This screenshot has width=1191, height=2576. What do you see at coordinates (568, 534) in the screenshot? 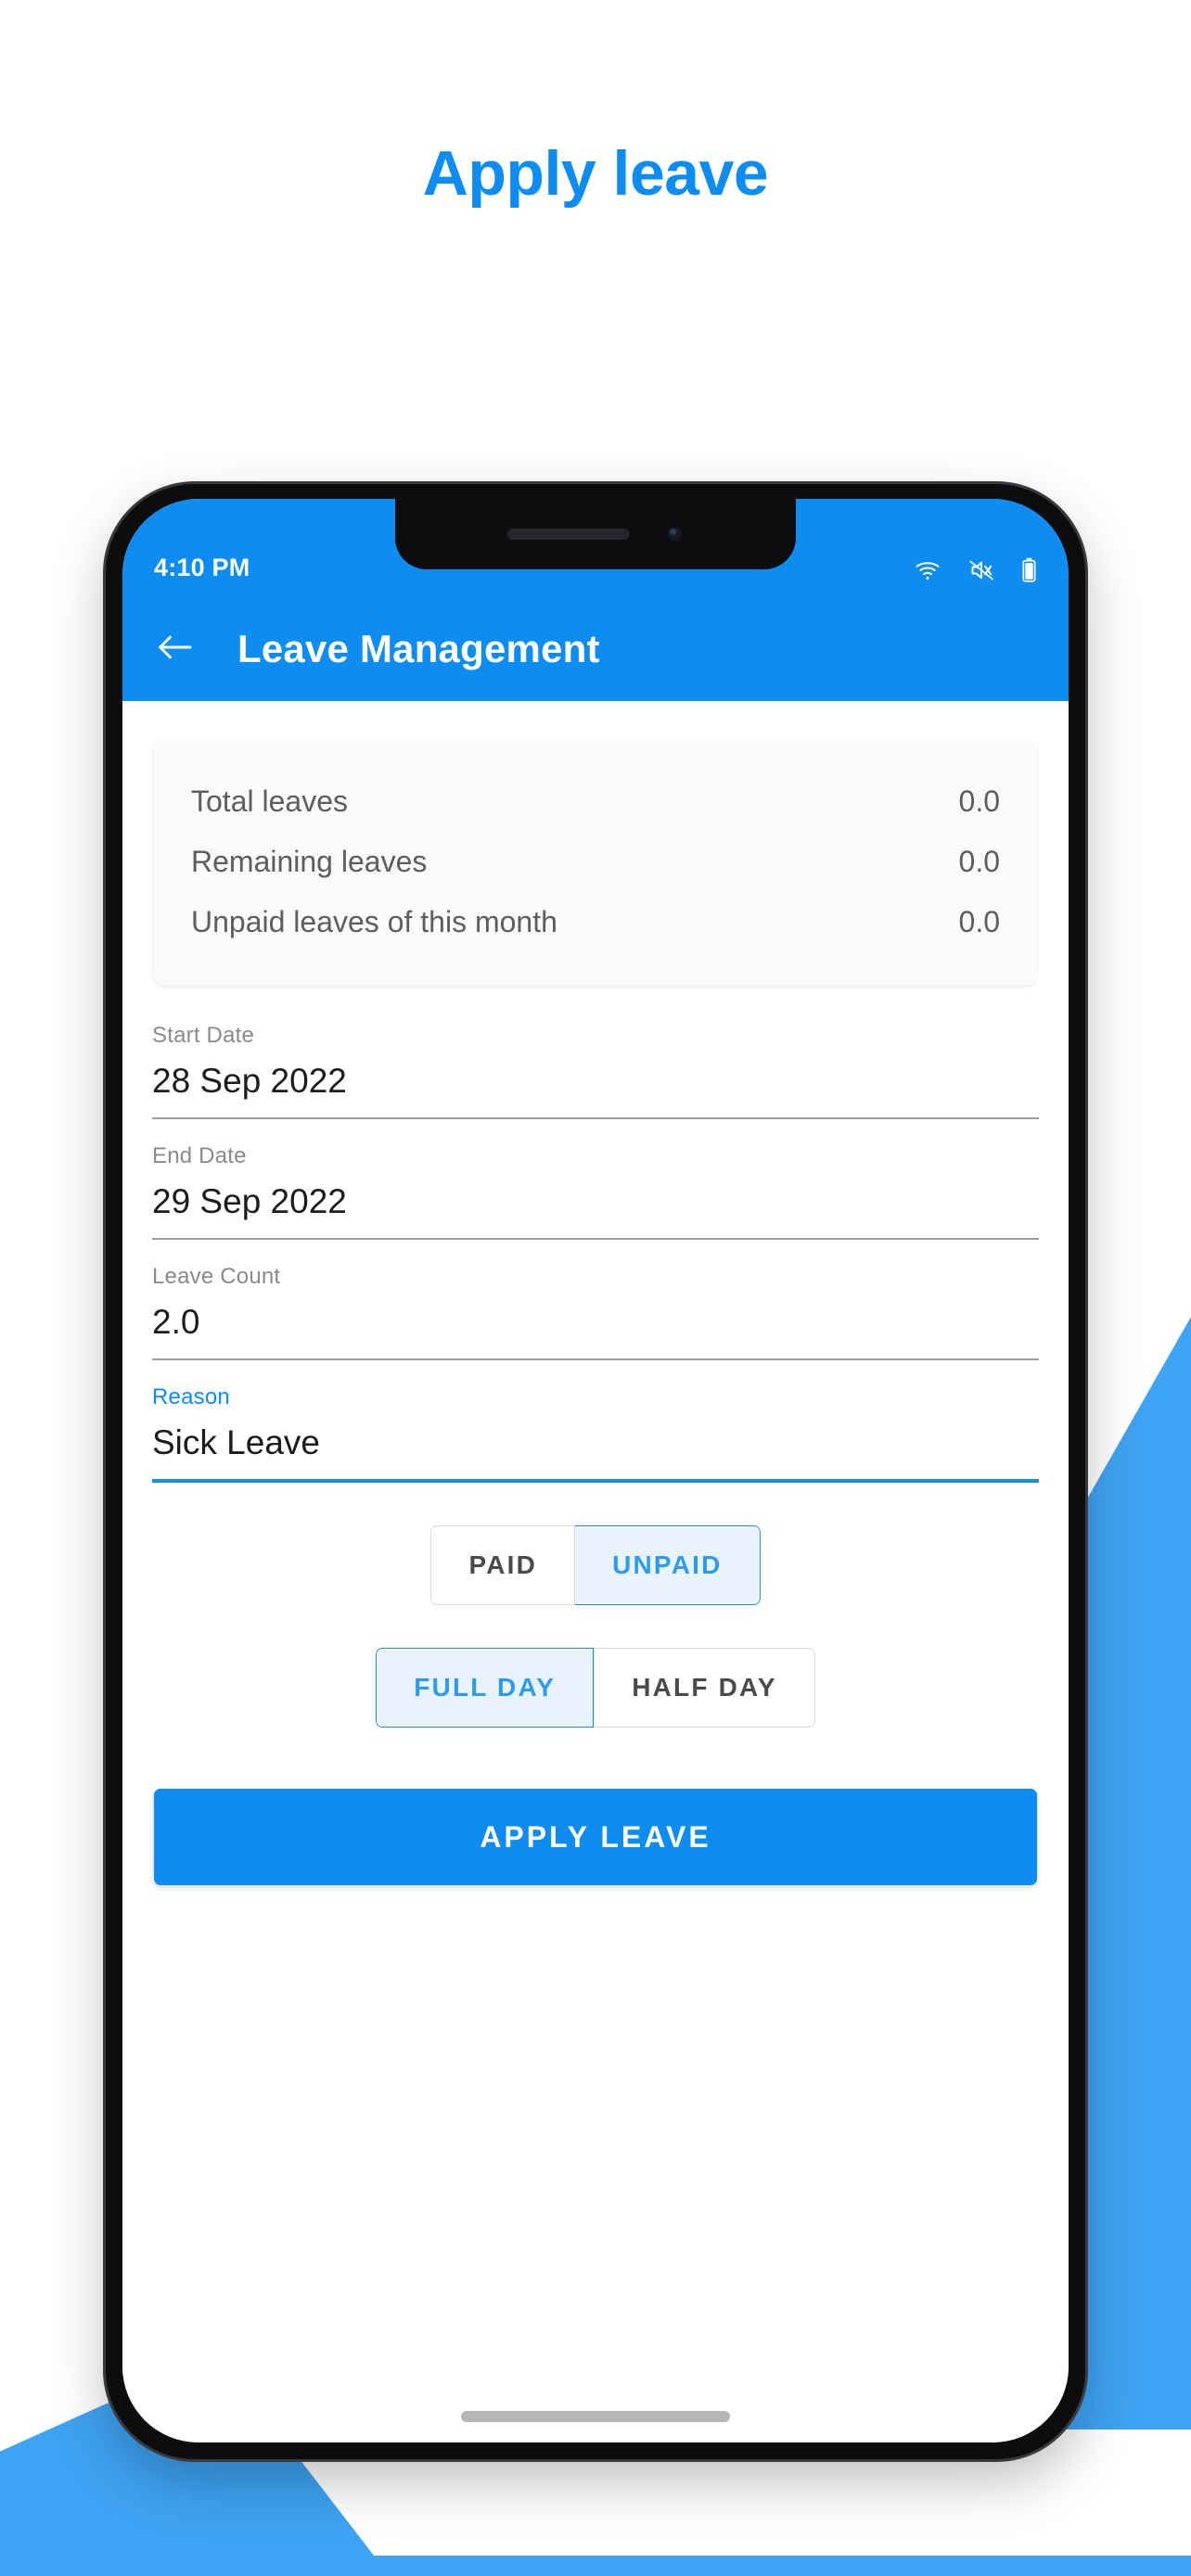
I see `speaker-grille-icon` at bounding box center [568, 534].